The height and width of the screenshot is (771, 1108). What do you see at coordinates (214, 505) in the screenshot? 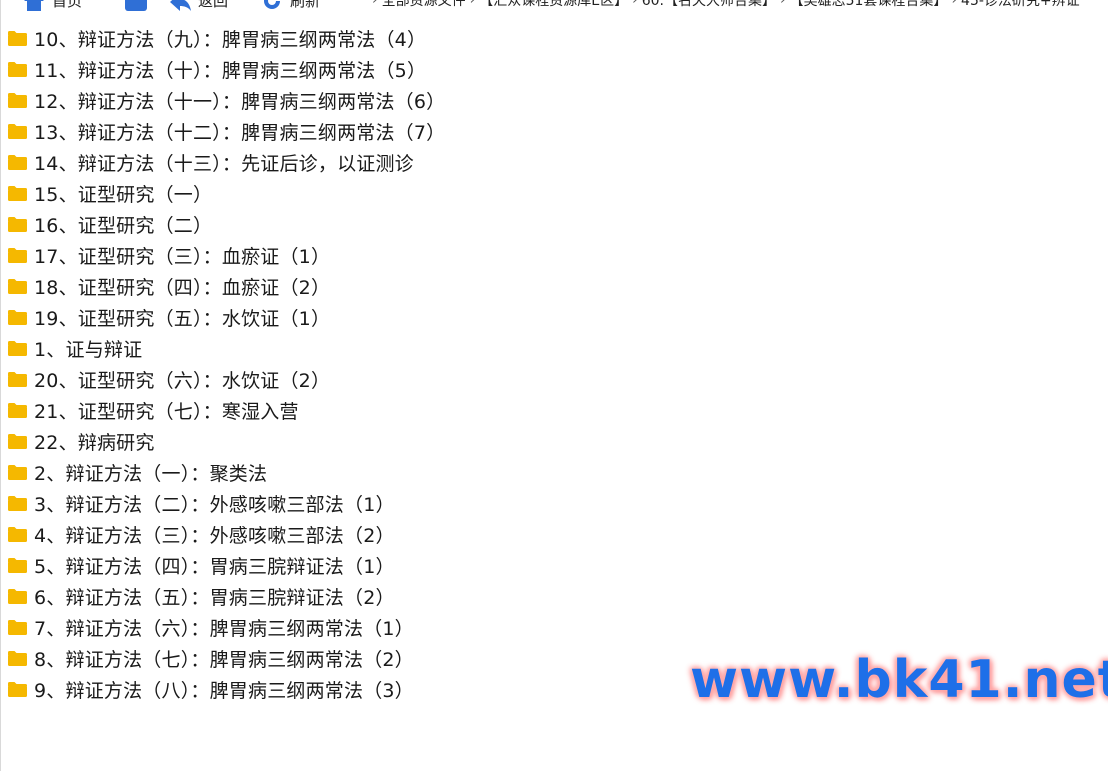
I see `folder-name: 3、辩证方法（二）：外感咳嗽三部法（1）` at bounding box center [214, 505].